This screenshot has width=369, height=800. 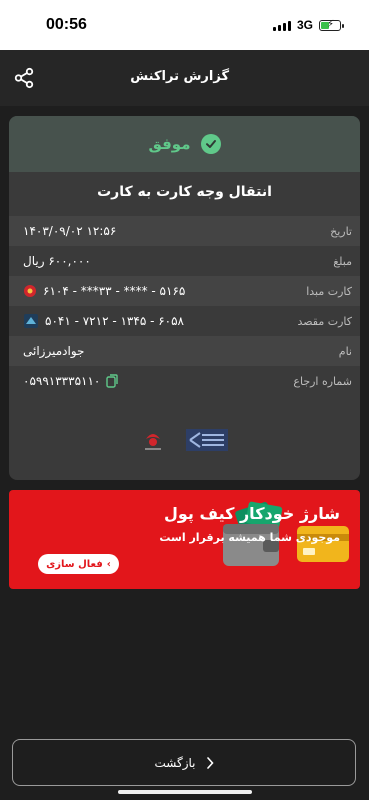 I want to click on detail-row-date: ۱۴۰۳/۰۹/۰۲ ۱۲:۵۶ تاریخ, so click(x=184, y=231).